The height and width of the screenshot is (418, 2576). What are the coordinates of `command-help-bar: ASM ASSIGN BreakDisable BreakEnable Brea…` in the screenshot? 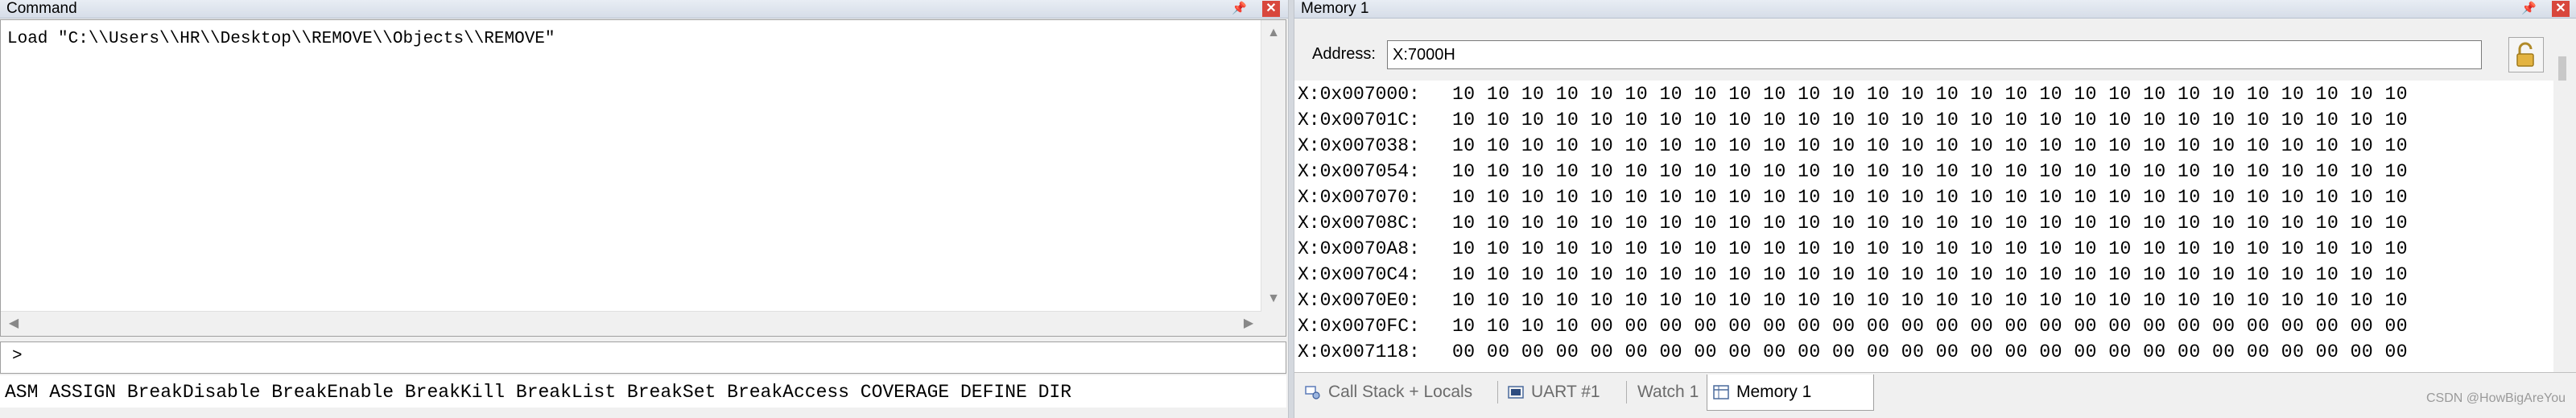 It's located at (643, 391).